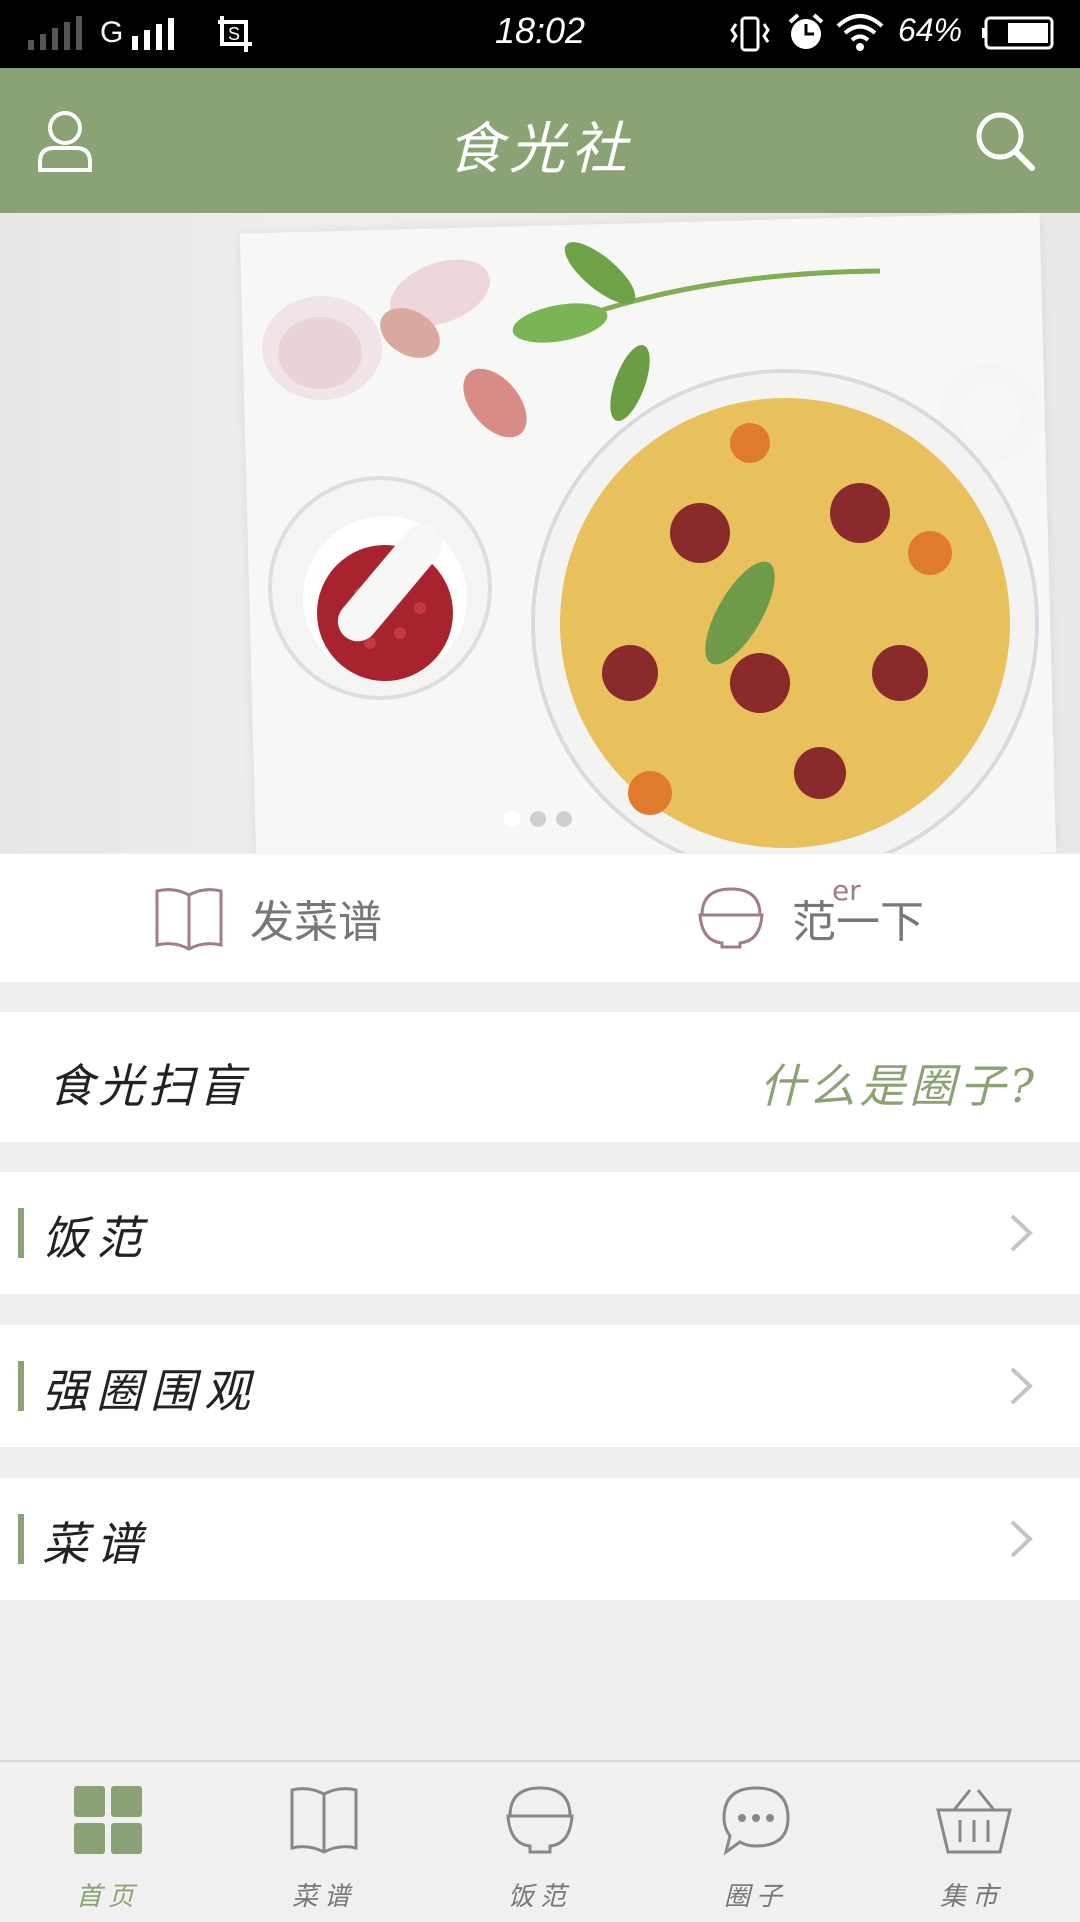 This screenshot has width=1080, height=1922. What do you see at coordinates (806, 31) in the screenshot?
I see `alarm-icon` at bounding box center [806, 31].